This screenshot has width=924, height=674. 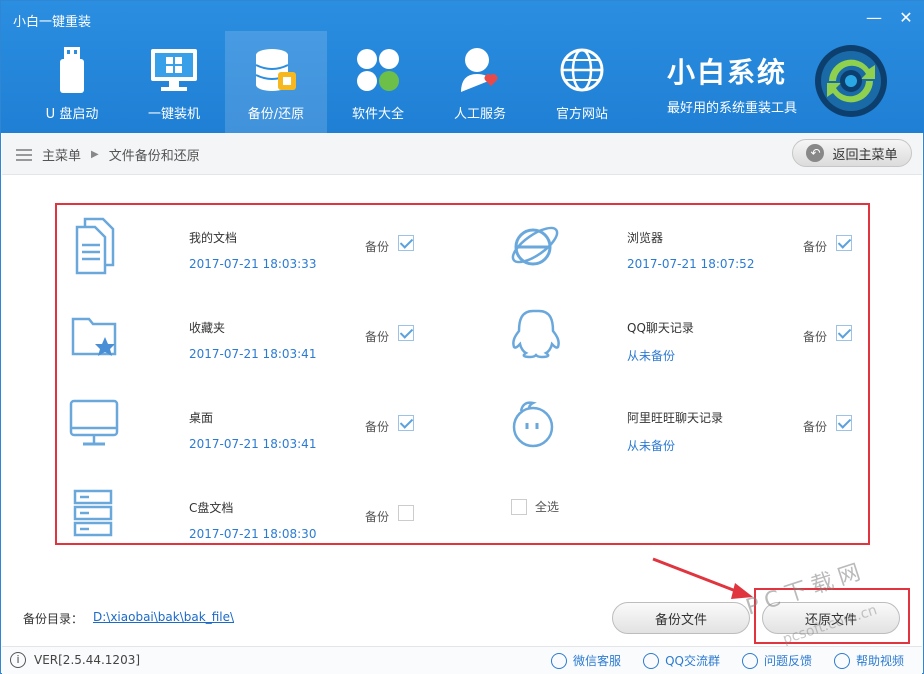 I want to click on help-icon, so click(x=841, y=660).